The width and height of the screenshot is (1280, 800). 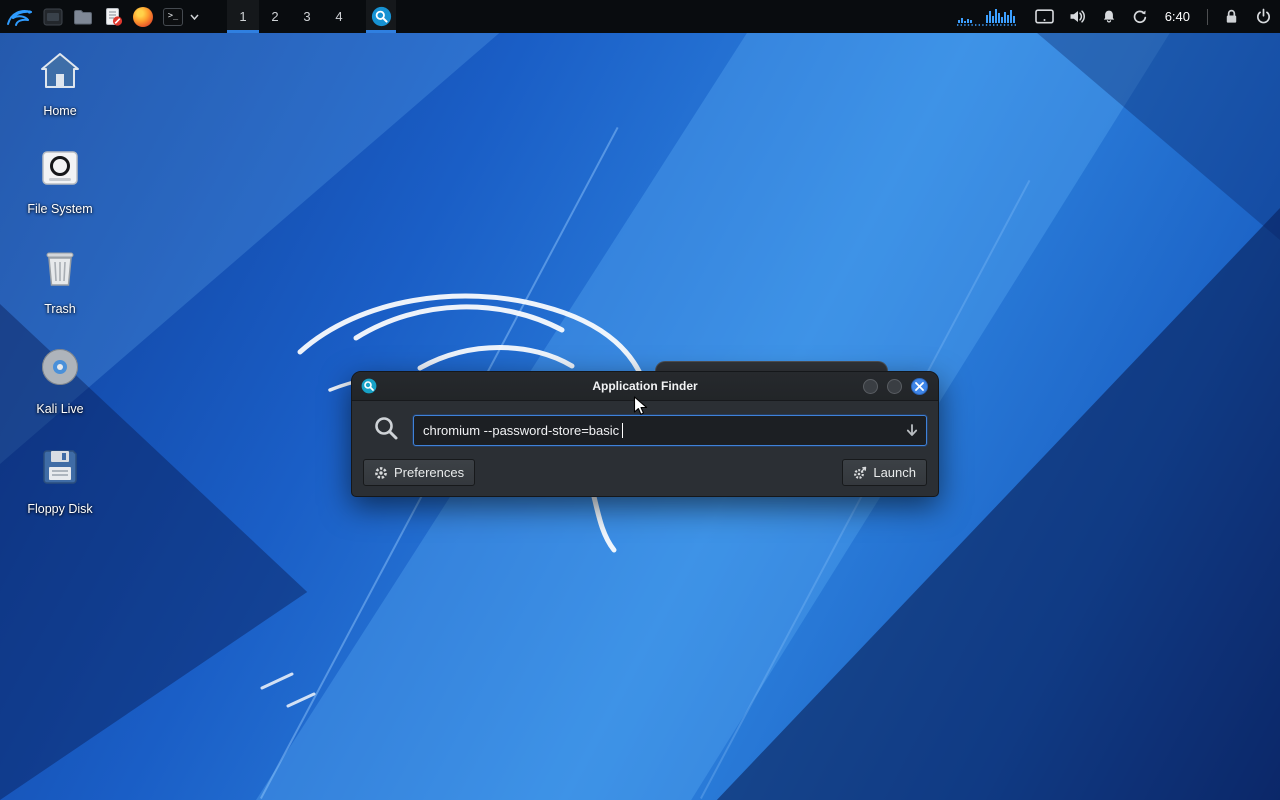 I want to click on close-button, so click(x=919, y=386).